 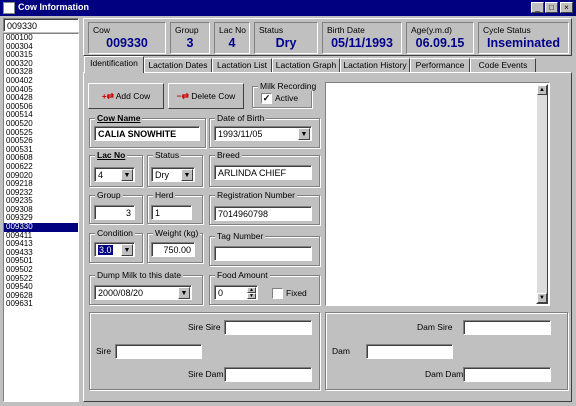 What do you see at coordinates (171, 212) in the screenshot?
I see `herd-field: 1` at bounding box center [171, 212].